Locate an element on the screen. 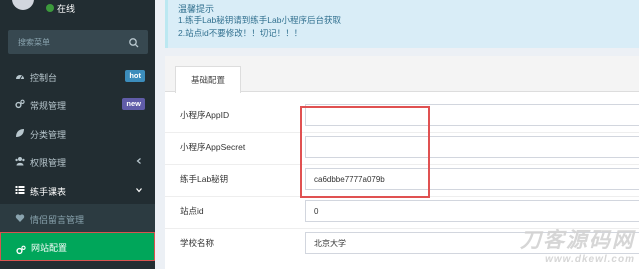 The image size is (639, 269). form-row-appid: 小程序AppID is located at coordinates (402, 115).